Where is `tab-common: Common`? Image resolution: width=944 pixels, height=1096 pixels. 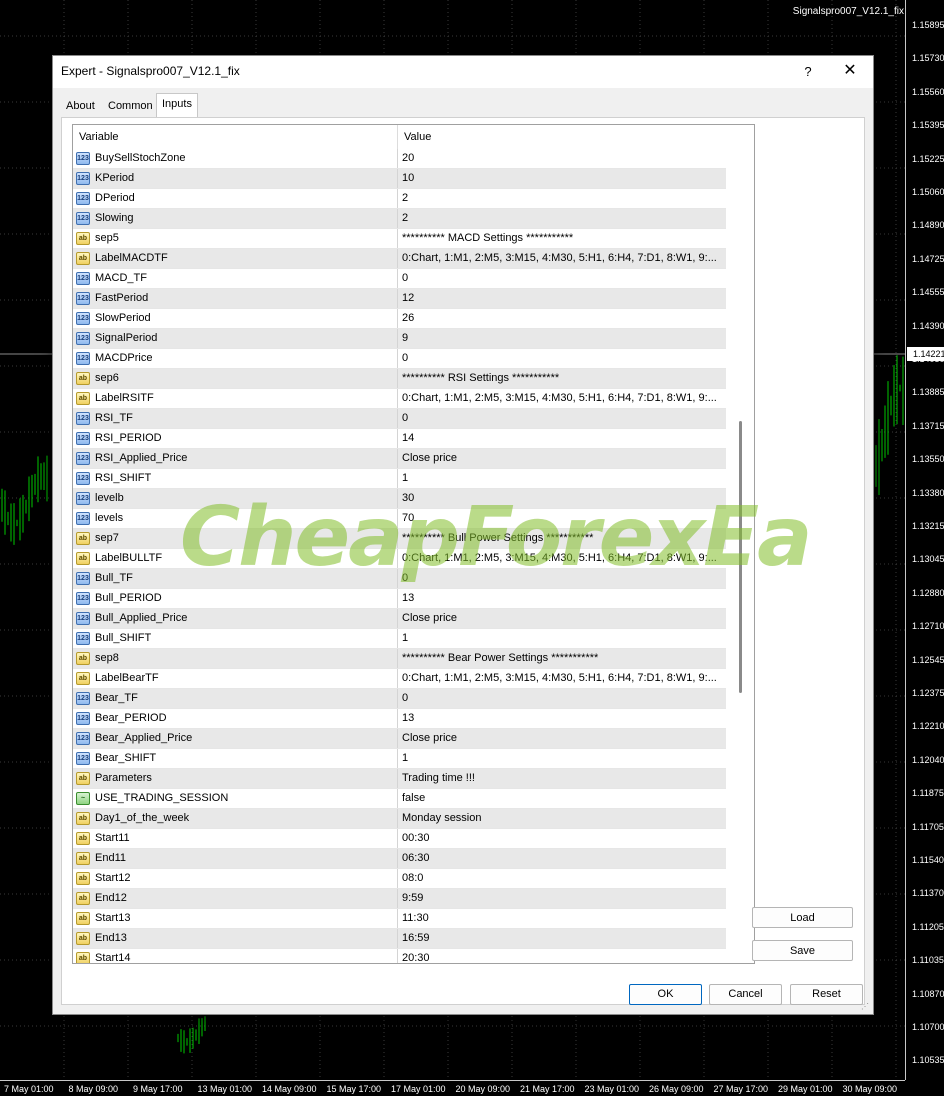 tab-common: Common is located at coordinates (130, 106).